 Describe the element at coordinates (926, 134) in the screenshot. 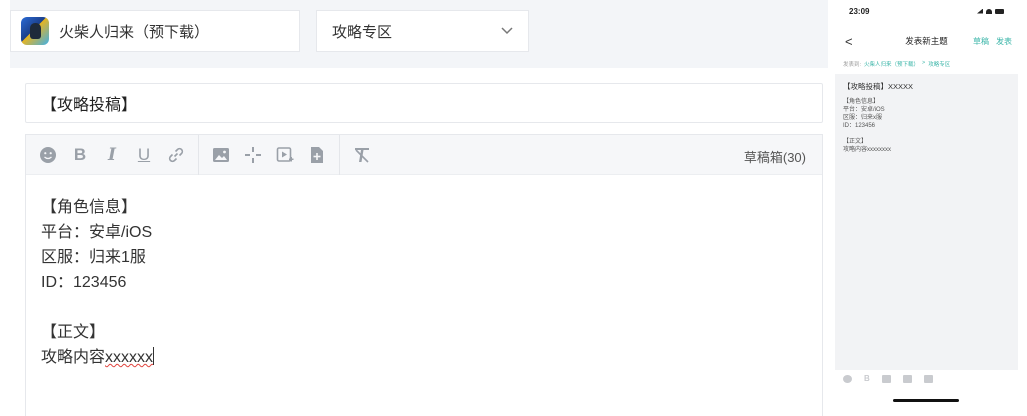

I see `preview-line` at that location.